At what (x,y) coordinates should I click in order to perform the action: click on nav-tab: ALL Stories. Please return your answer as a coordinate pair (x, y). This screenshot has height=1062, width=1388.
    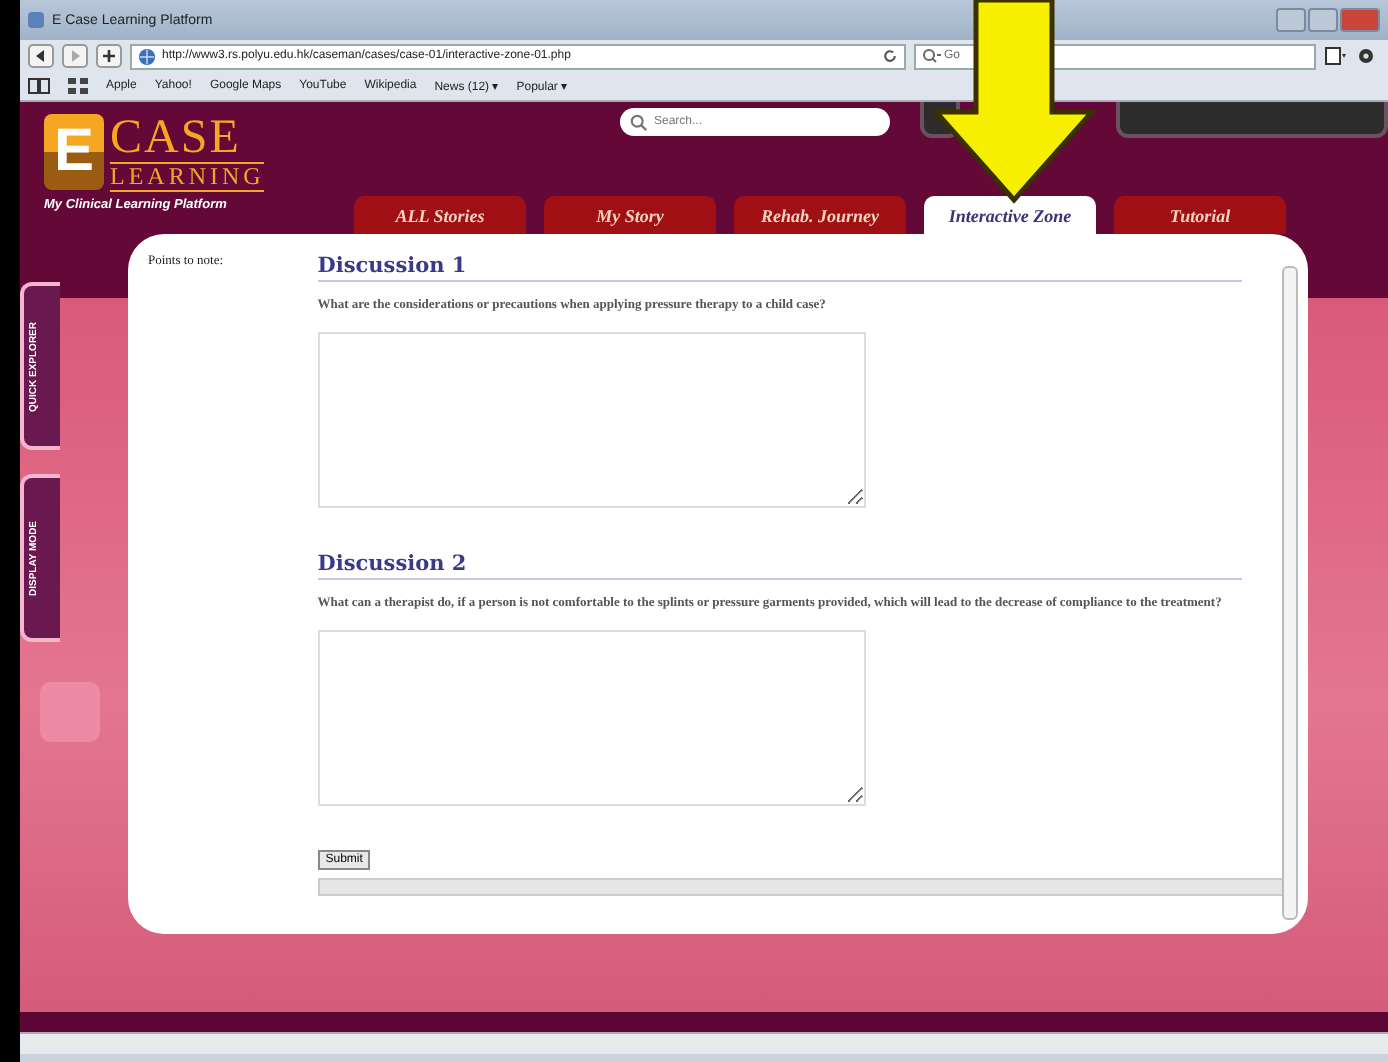
    Looking at the image, I should click on (440, 215).